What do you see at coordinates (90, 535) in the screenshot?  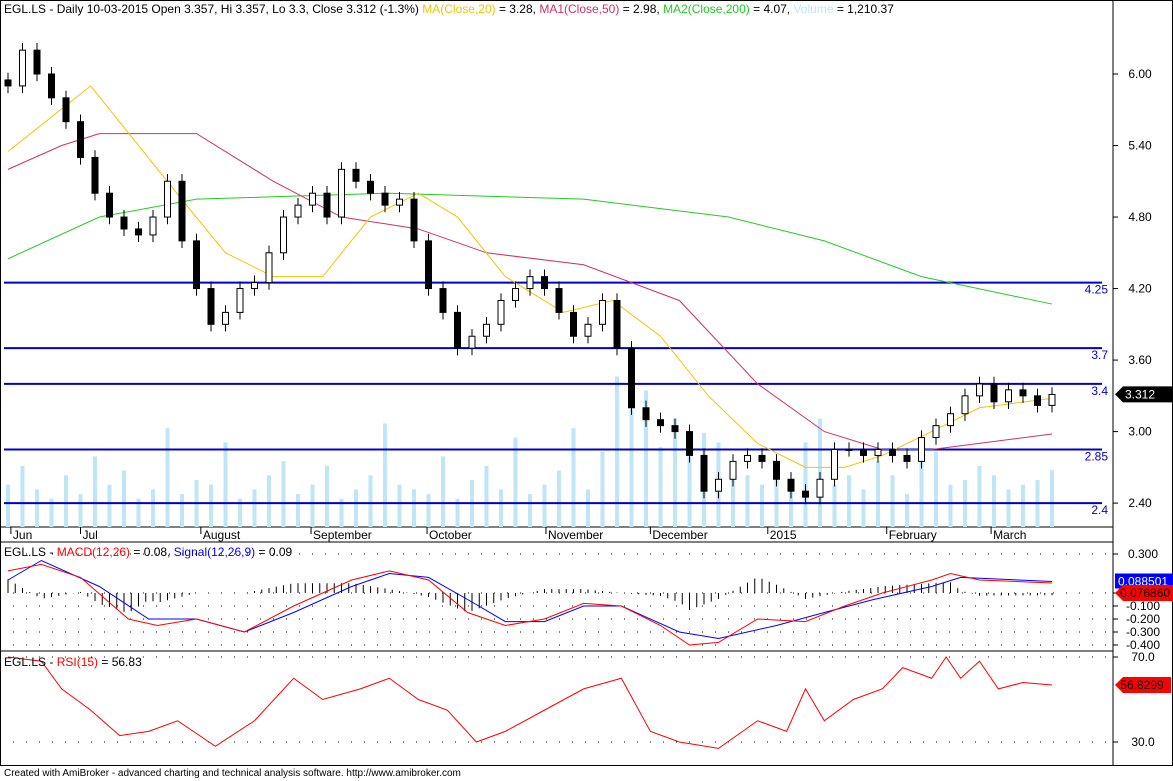 I see `month-label: Jul` at bounding box center [90, 535].